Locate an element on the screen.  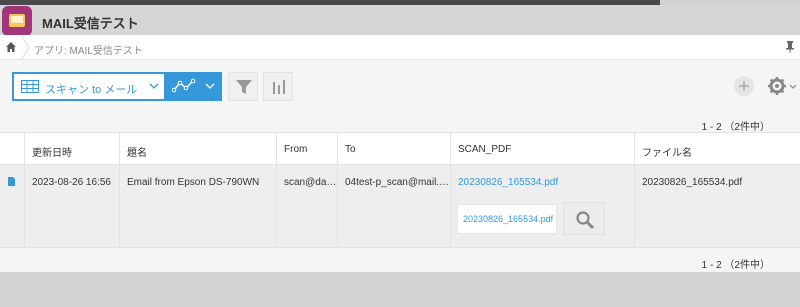
preview-button is located at coordinates (584, 218).